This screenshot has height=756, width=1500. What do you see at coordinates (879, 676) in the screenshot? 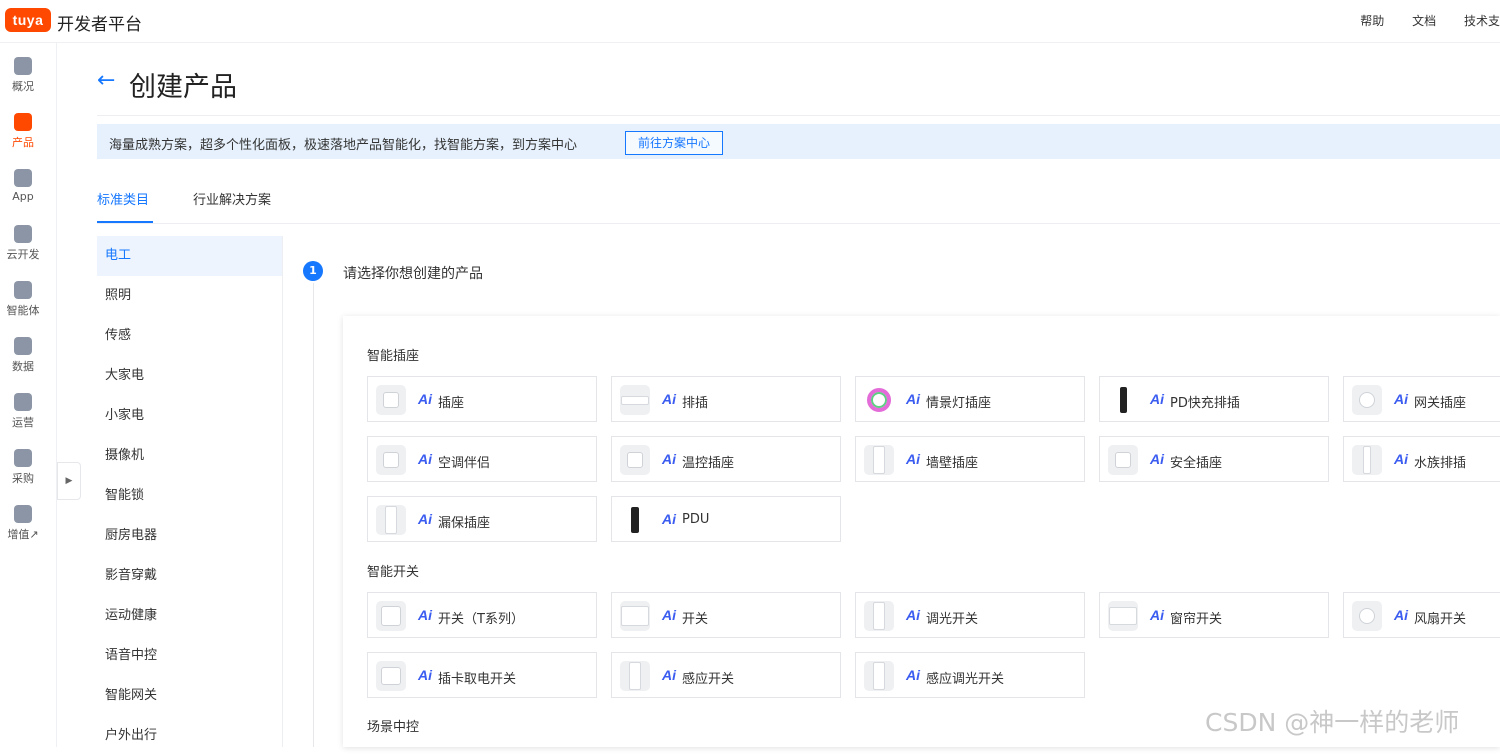
I see `sensor-dimmer-switch-icon` at bounding box center [879, 676].